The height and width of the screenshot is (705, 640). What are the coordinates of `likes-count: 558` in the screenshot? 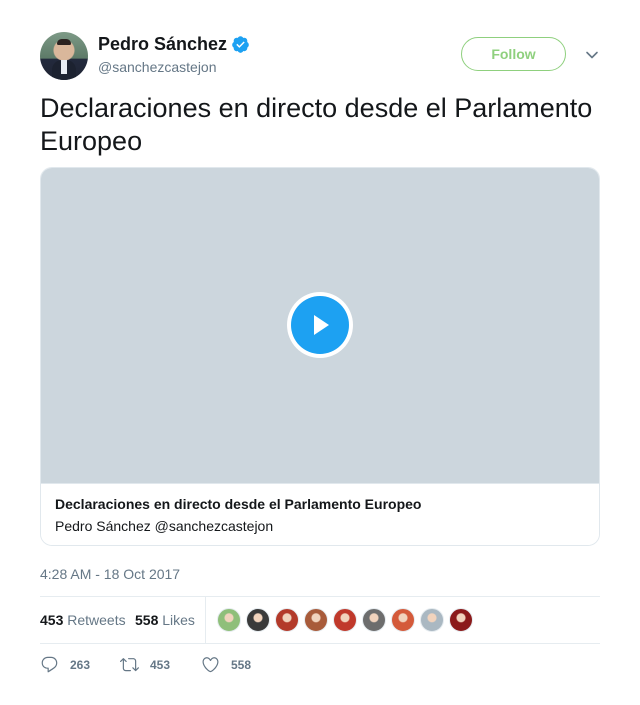 It's located at (147, 620).